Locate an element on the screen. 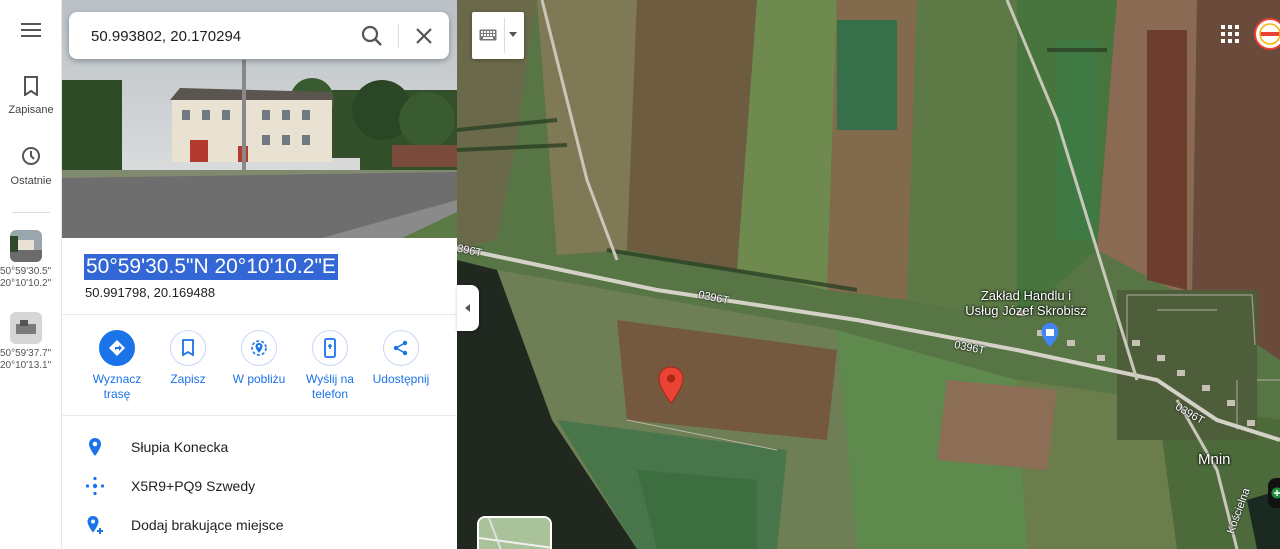 The width and height of the screenshot is (1280, 549). directions-label: Wyznacz trasę is located at coordinates (117, 386).